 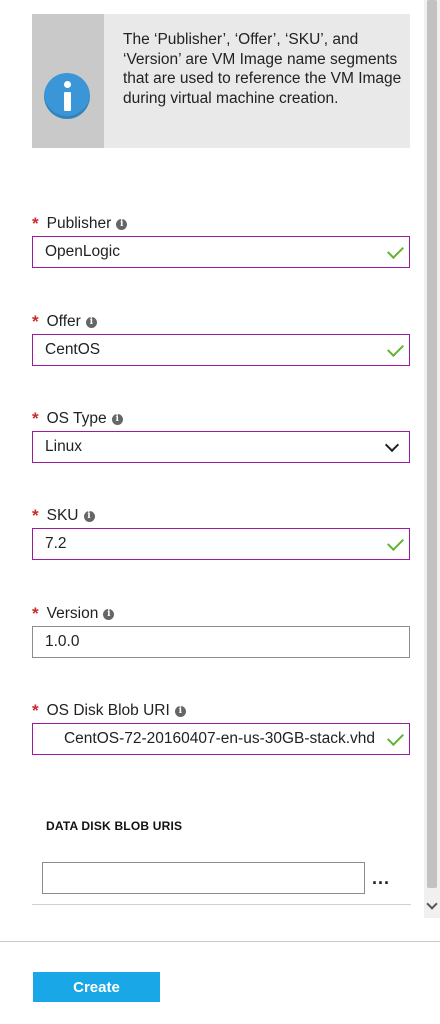 I want to click on publisher-label-row: * Publisher i, so click(x=221, y=224).